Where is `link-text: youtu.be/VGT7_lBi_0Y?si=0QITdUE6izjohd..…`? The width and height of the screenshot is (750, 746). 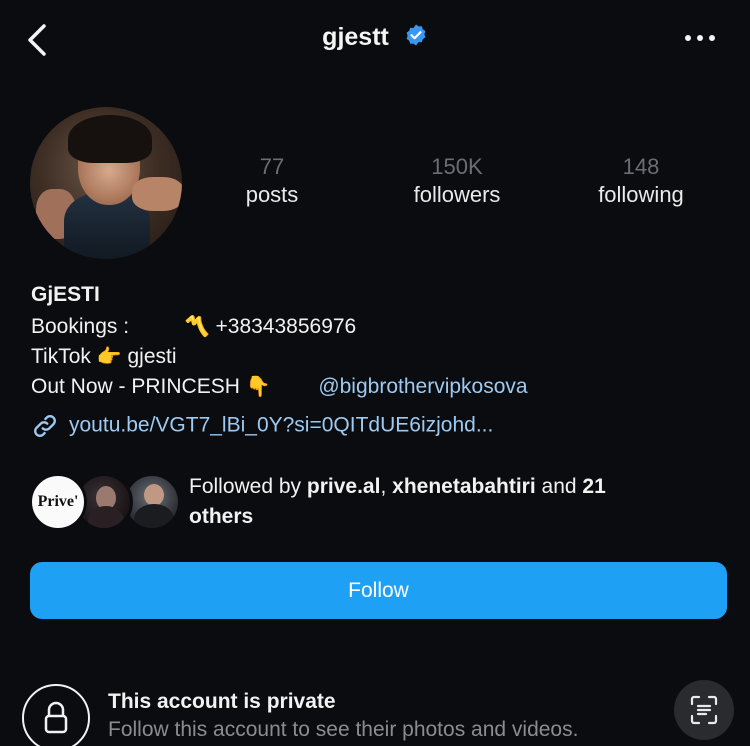
link-text: youtu.be/VGT7_lBi_0Y?si=0QITdUE6izjohd..… is located at coordinates (281, 425).